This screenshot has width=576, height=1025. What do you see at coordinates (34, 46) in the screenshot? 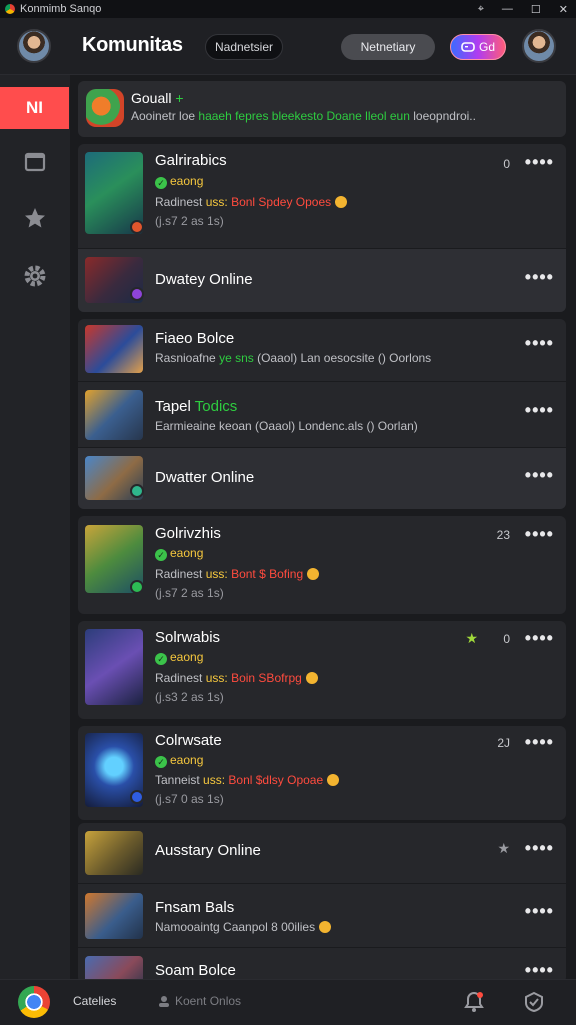
I see `user-avatar` at bounding box center [34, 46].